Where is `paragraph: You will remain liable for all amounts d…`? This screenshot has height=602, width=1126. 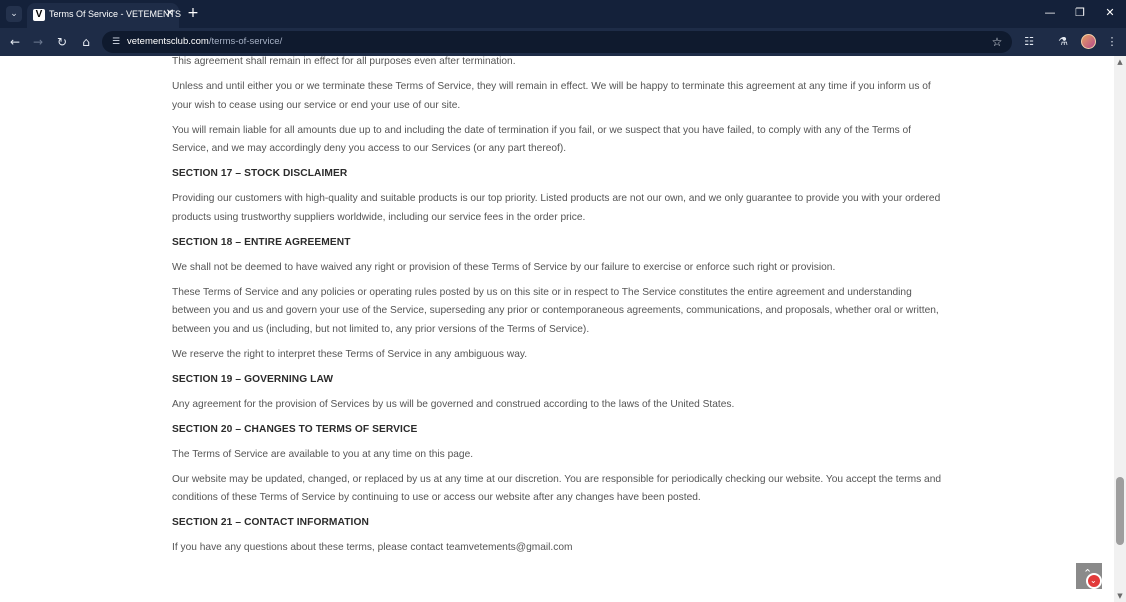
paragraph: You will remain liable for all amounts d… is located at coordinates (542, 139).